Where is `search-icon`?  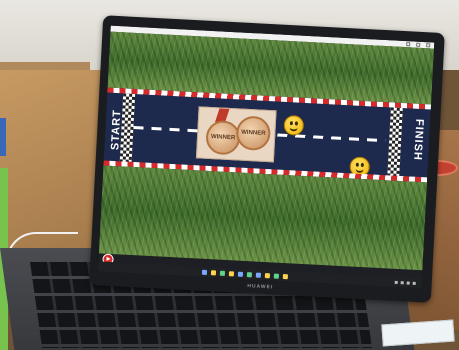 search-icon is located at coordinates (213, 272).